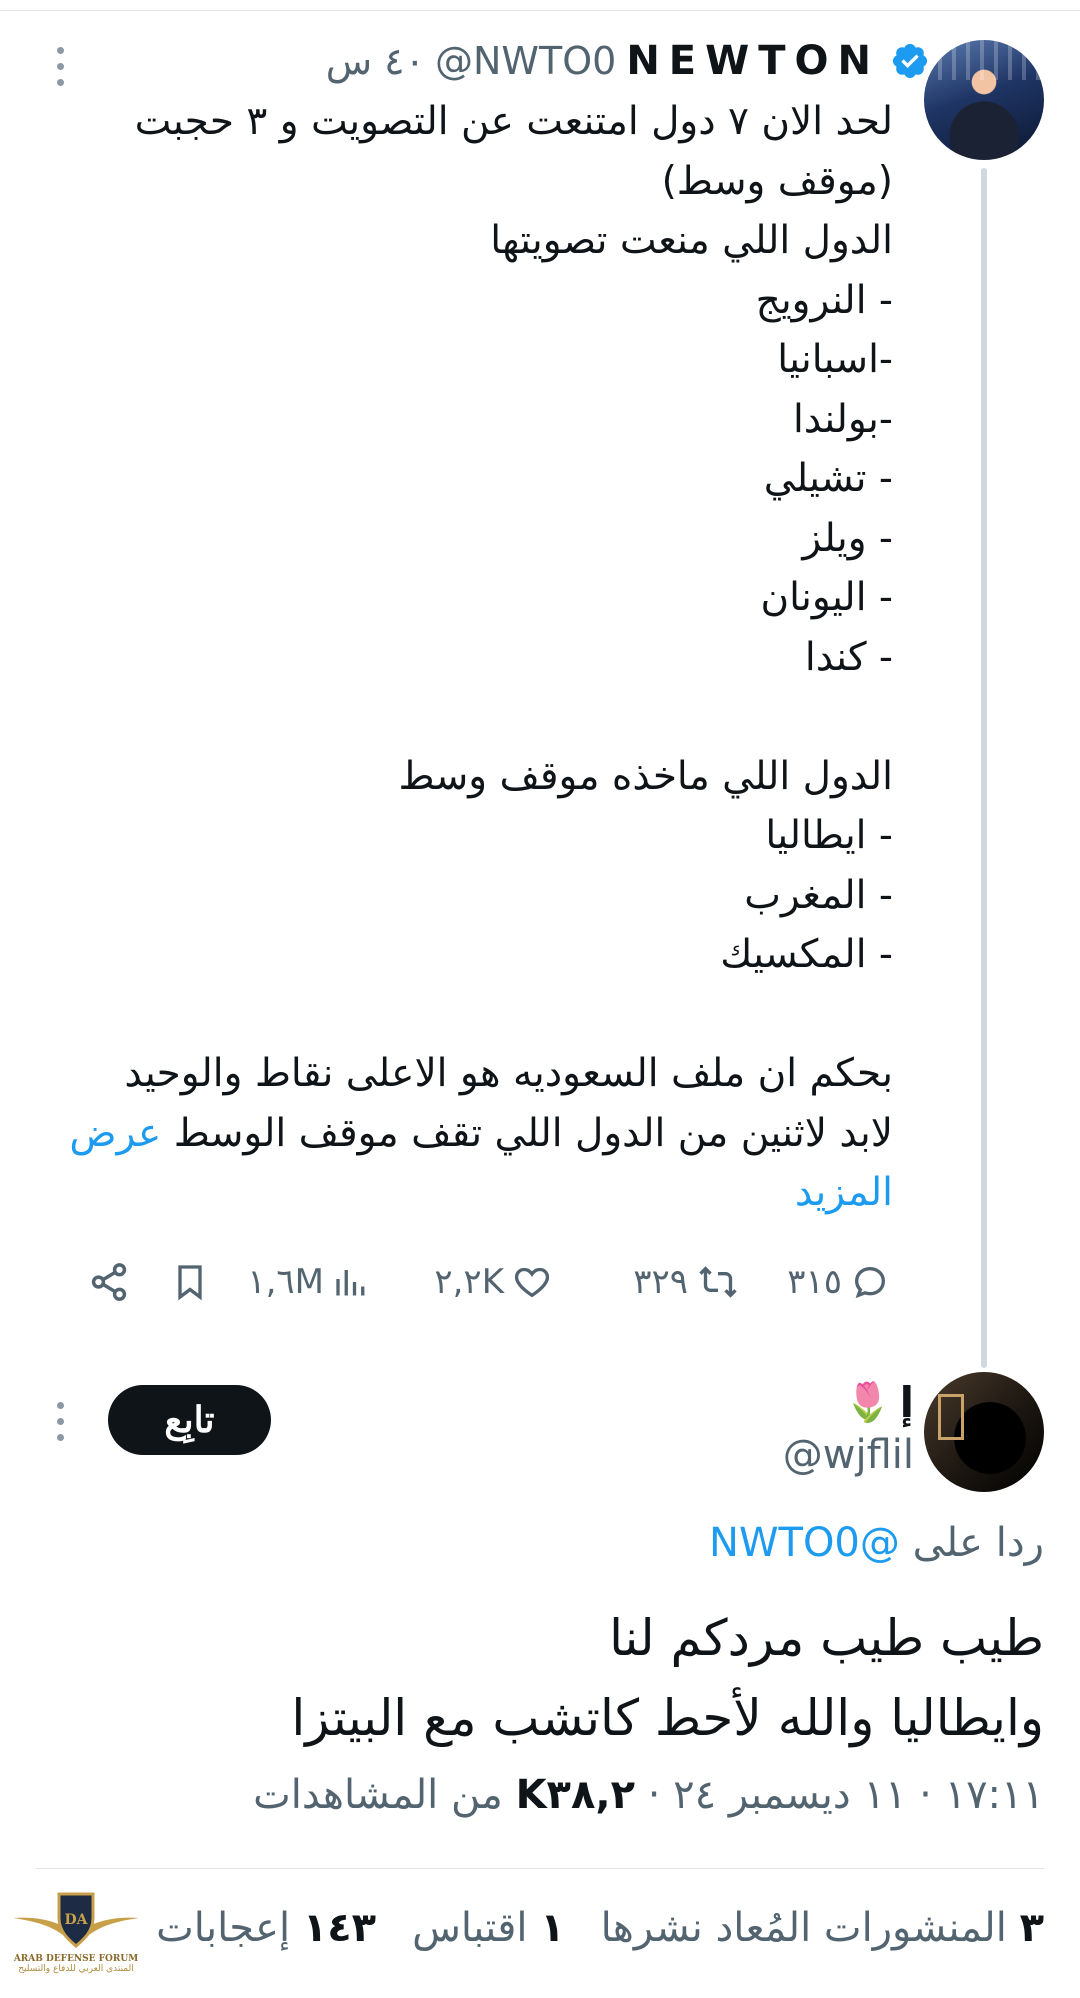 This screenshot has width=1080, height=1998. What do you see at coordinates (910, 61) in the screenshot?
I see `verified-badge-icon` at bounding box center [910, 61].